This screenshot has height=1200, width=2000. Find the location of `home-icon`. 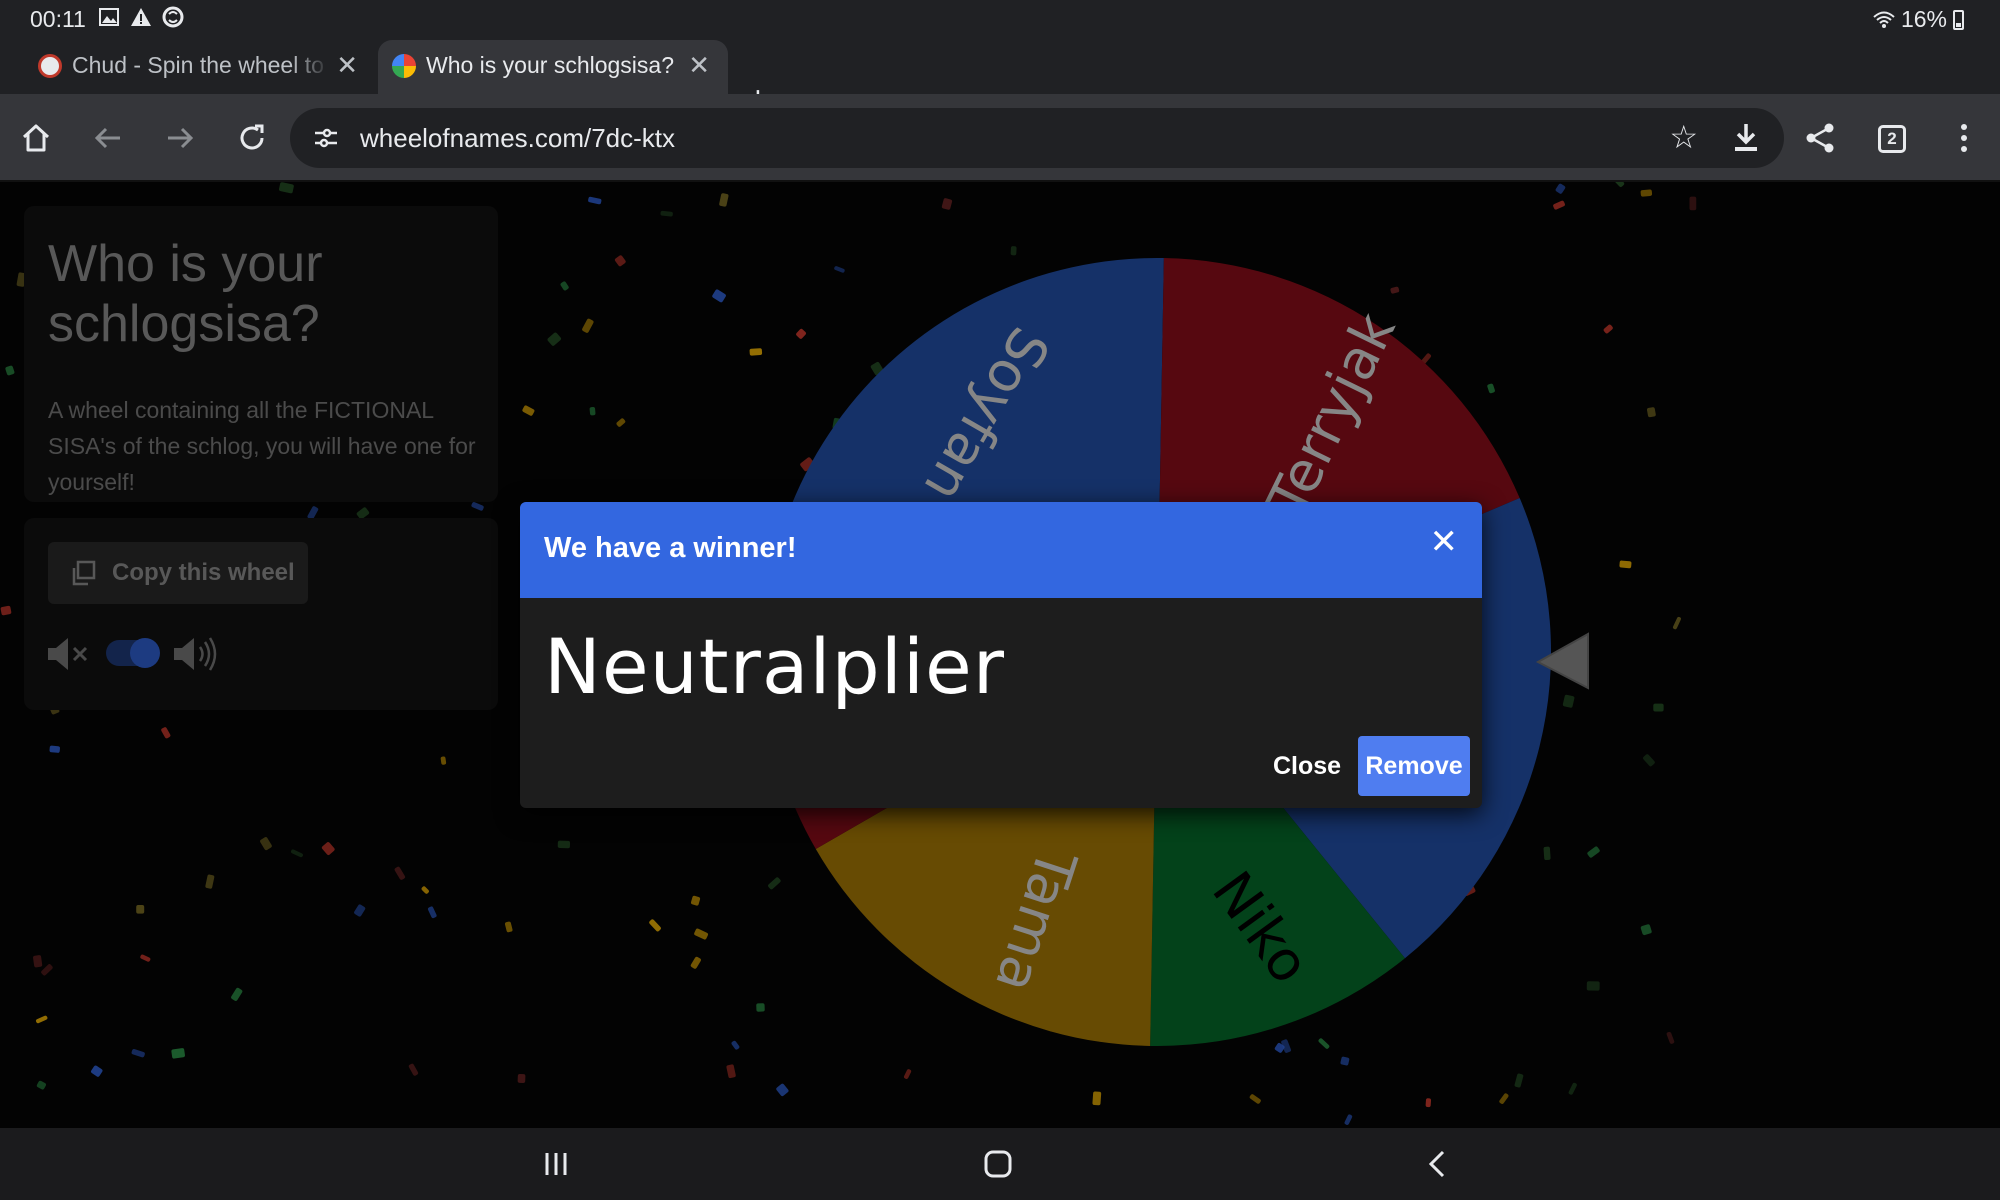

home-icon is located at coordinates (36, 138).